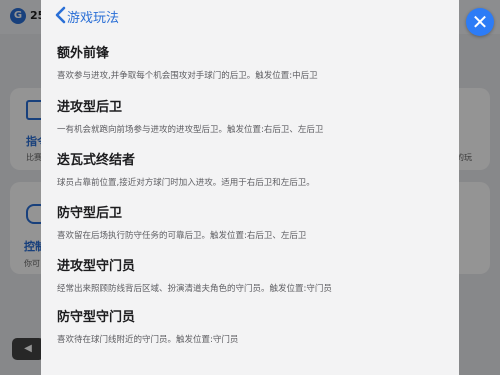  Describe the element at coordinates (252, 274) in the screenshot. I see `list-item: 进攻型守门员 经常出来照顾防线背后区域、扮演清道夫角色的守门员。触发位置:守门员` at that location.